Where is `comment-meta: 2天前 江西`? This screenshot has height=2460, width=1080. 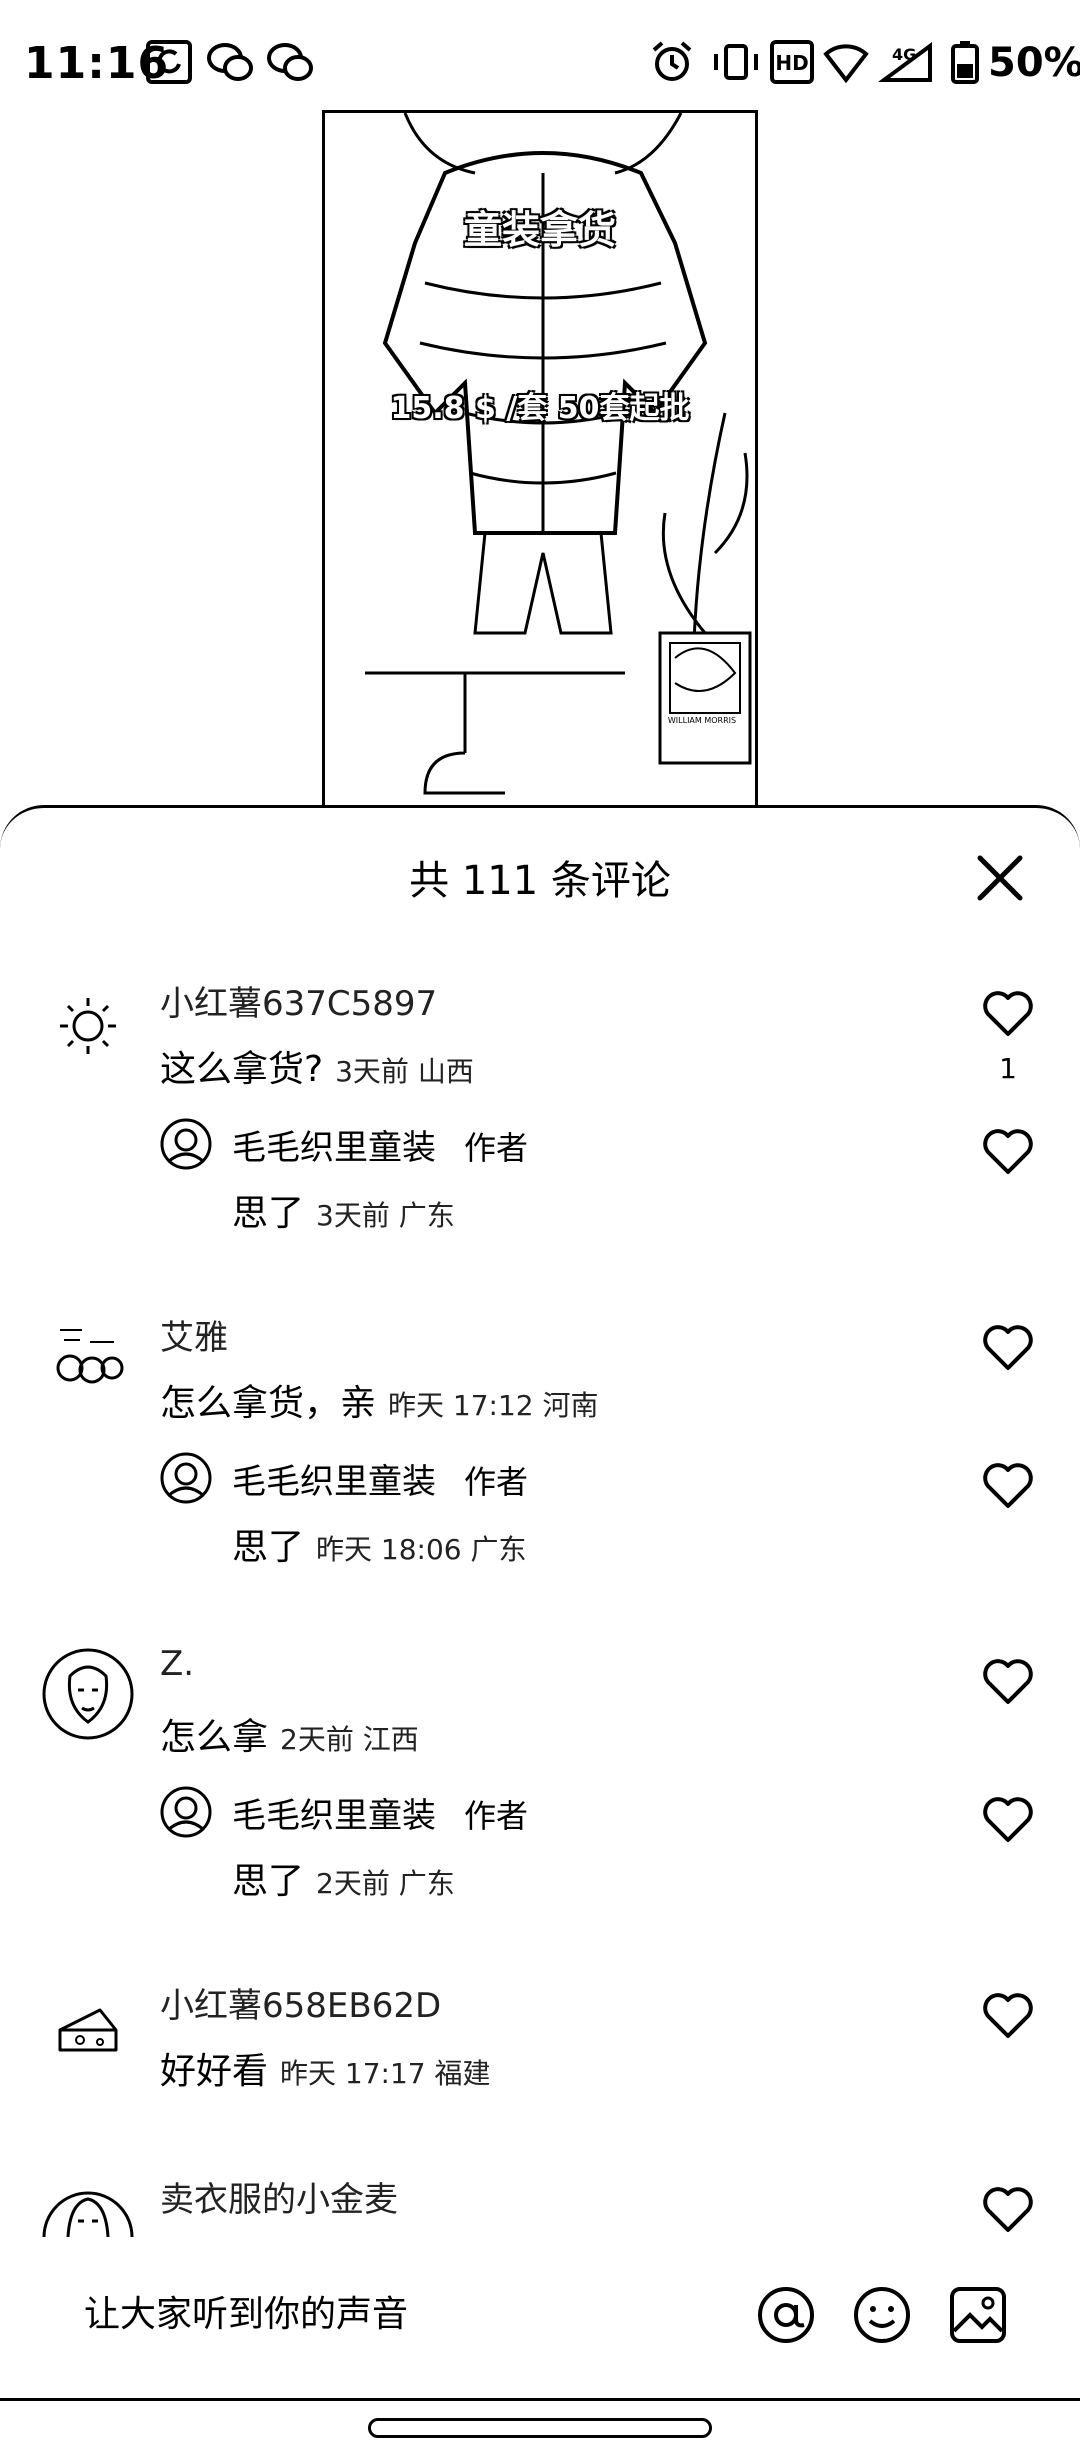
comment-meta: 2天前 江西 is located at coordinates (349, 1739).